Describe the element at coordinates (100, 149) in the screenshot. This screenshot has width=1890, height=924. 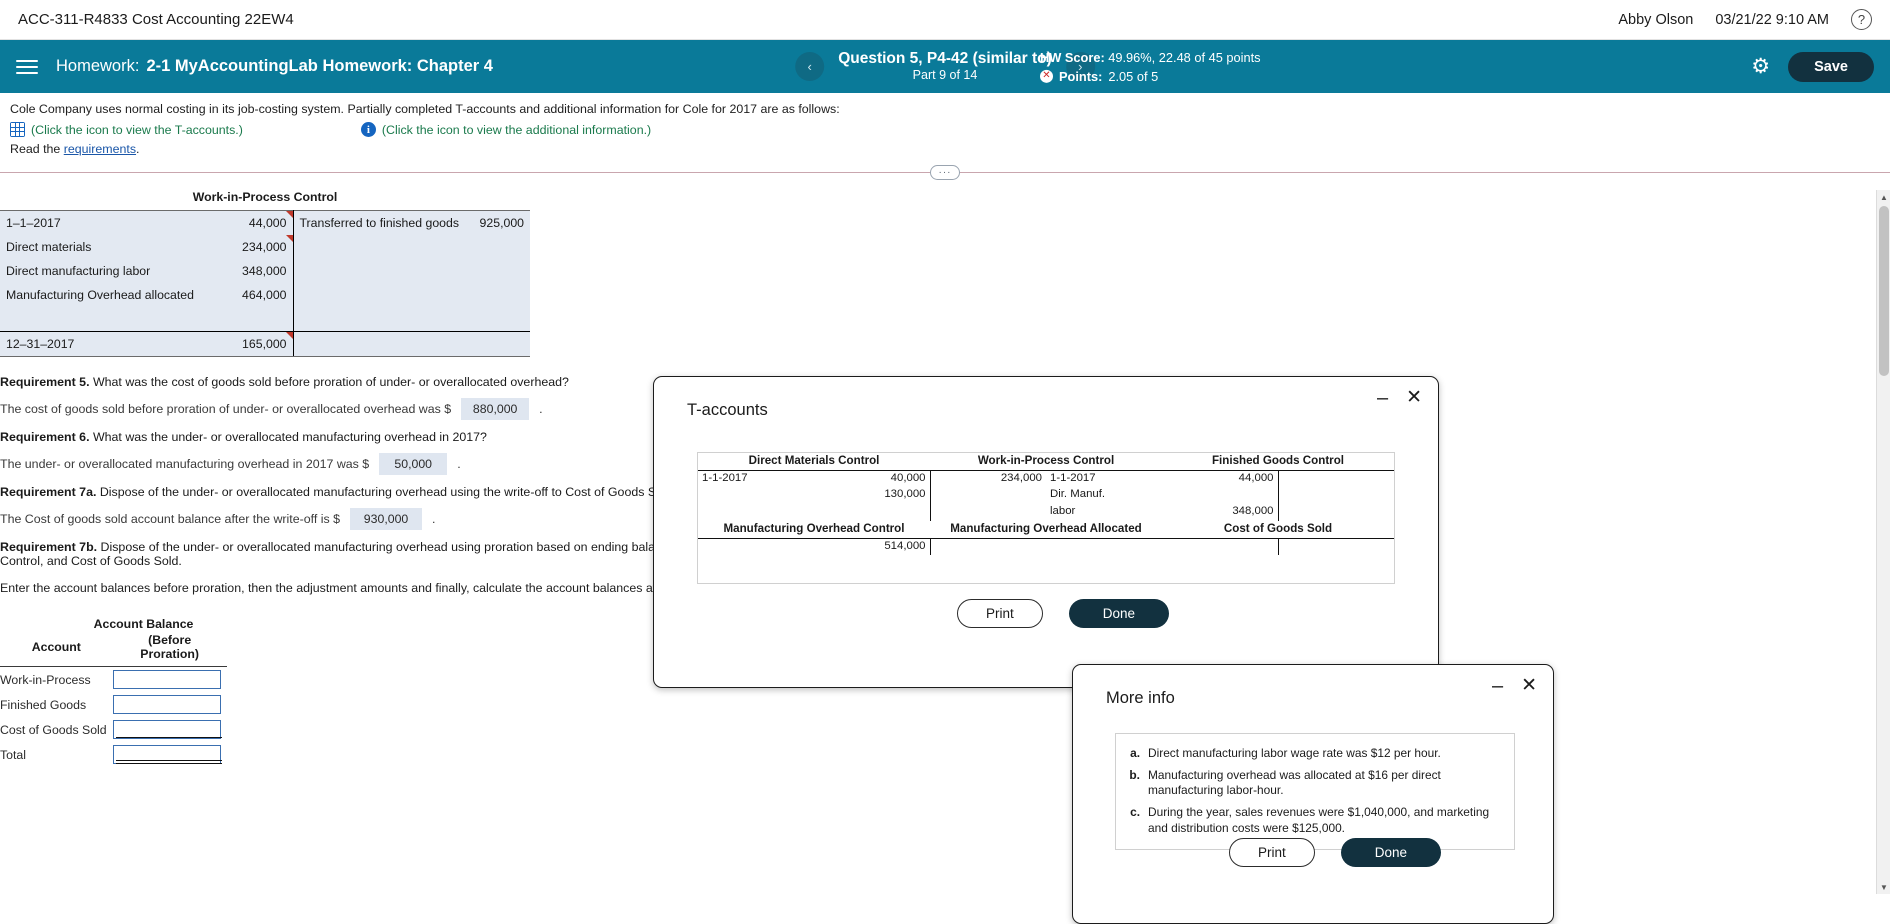
I see `requirements-link: requirements` at that location.